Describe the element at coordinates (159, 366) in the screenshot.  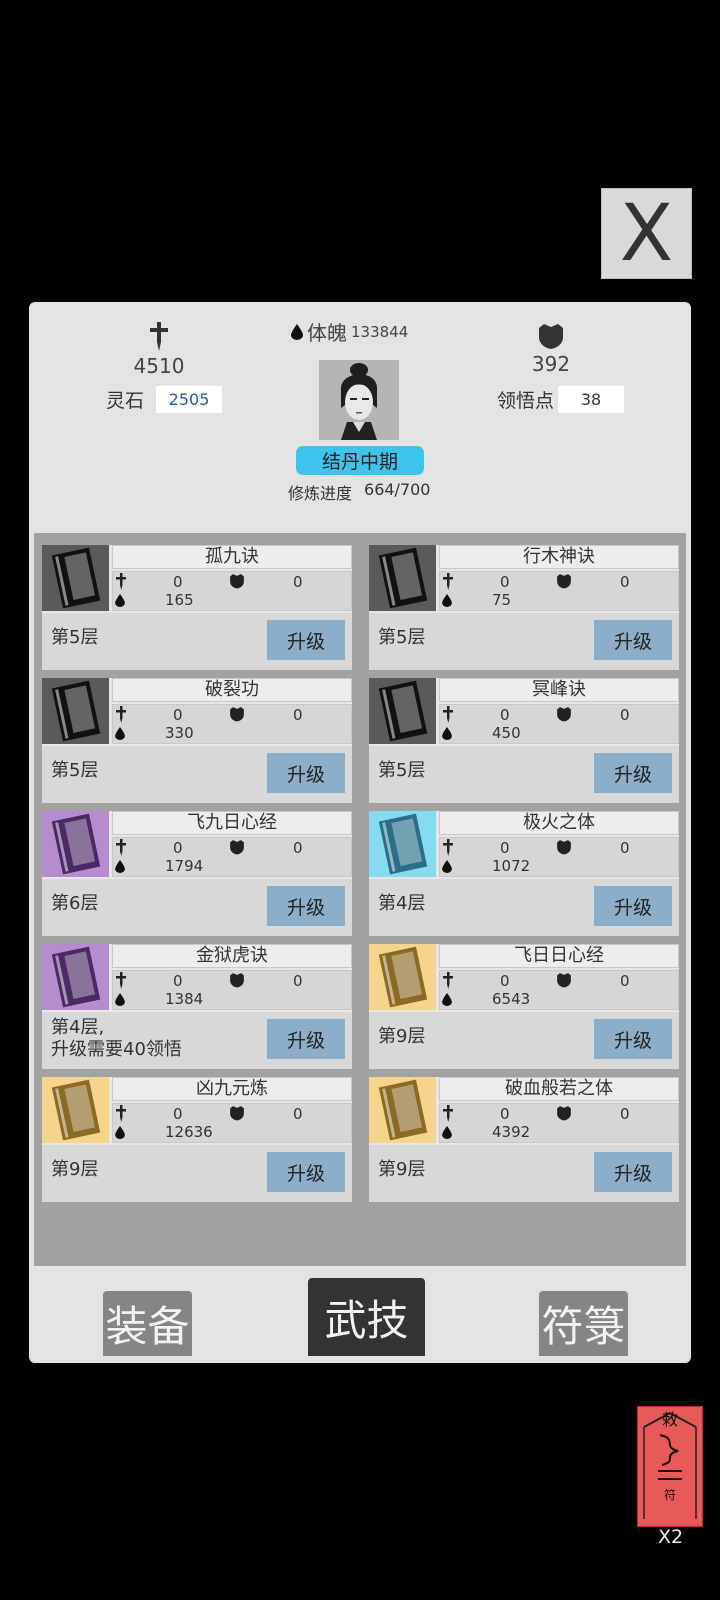
I see `attack-value: 4510` at that location.